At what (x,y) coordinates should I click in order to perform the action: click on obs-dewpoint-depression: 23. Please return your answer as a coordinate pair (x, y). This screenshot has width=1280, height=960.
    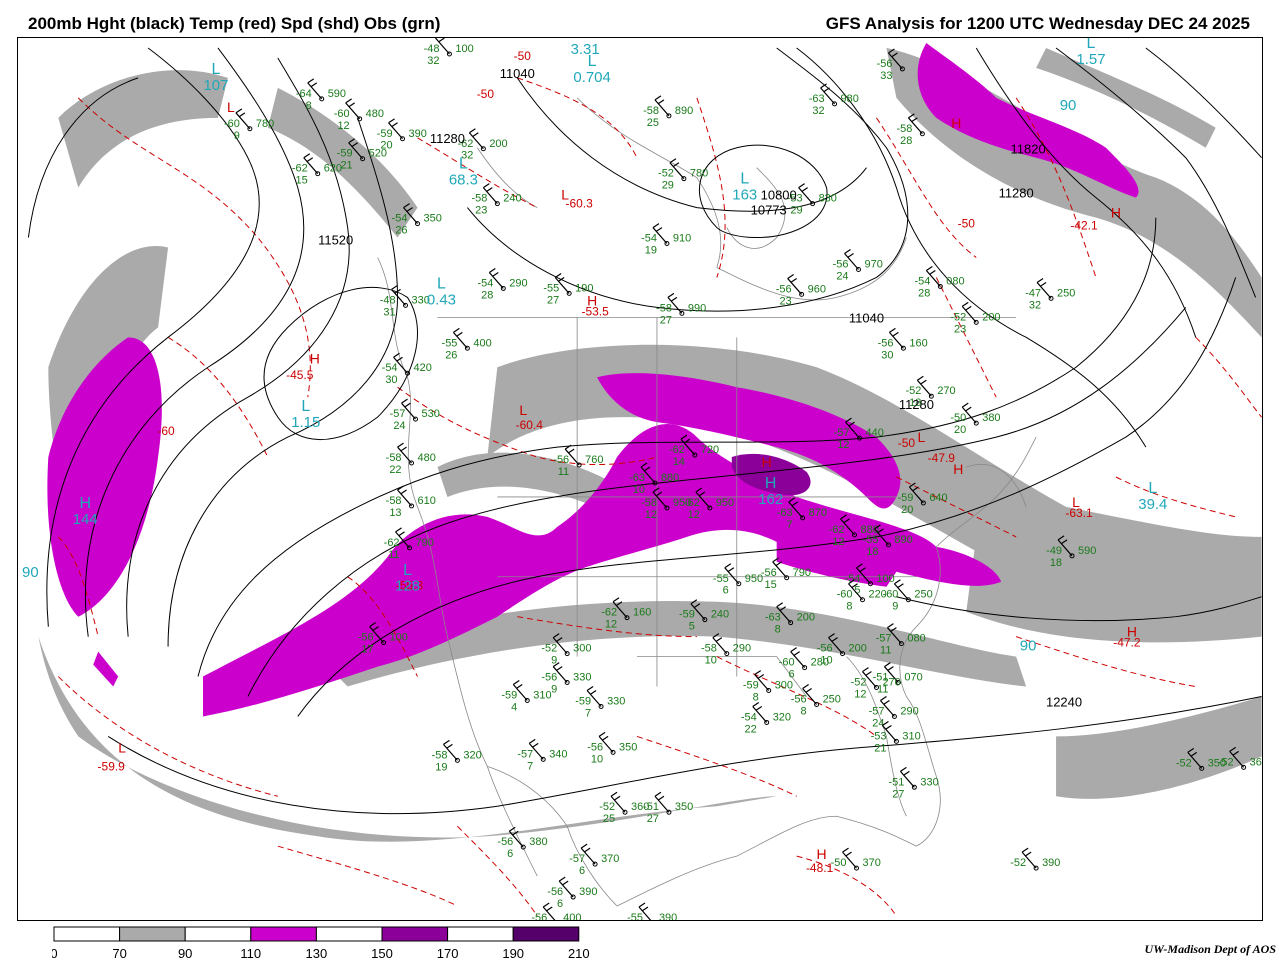
    Looking at the image, I should click on (960, 329).